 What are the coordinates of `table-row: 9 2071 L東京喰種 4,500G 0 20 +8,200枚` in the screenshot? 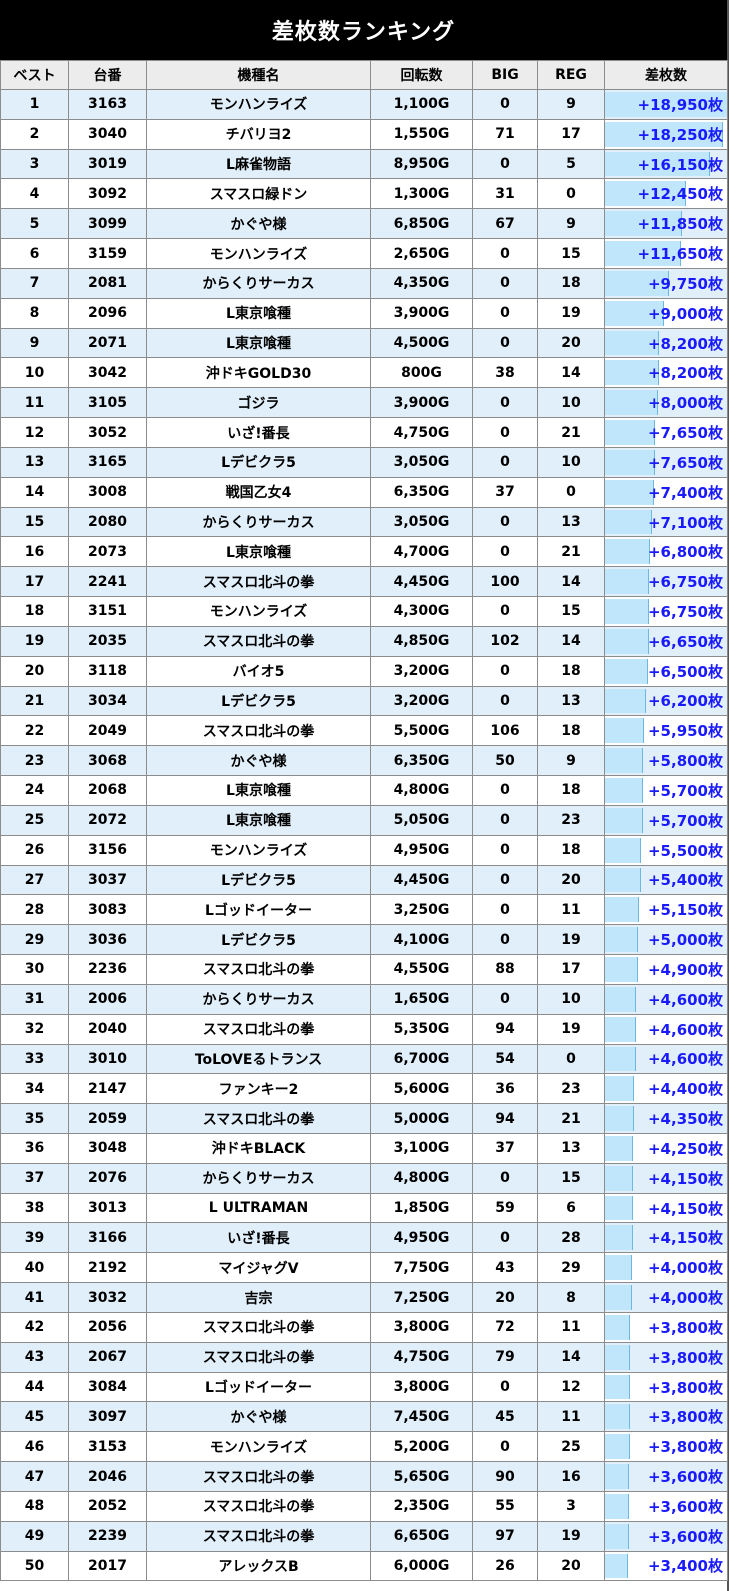 It's located at (364, 343).